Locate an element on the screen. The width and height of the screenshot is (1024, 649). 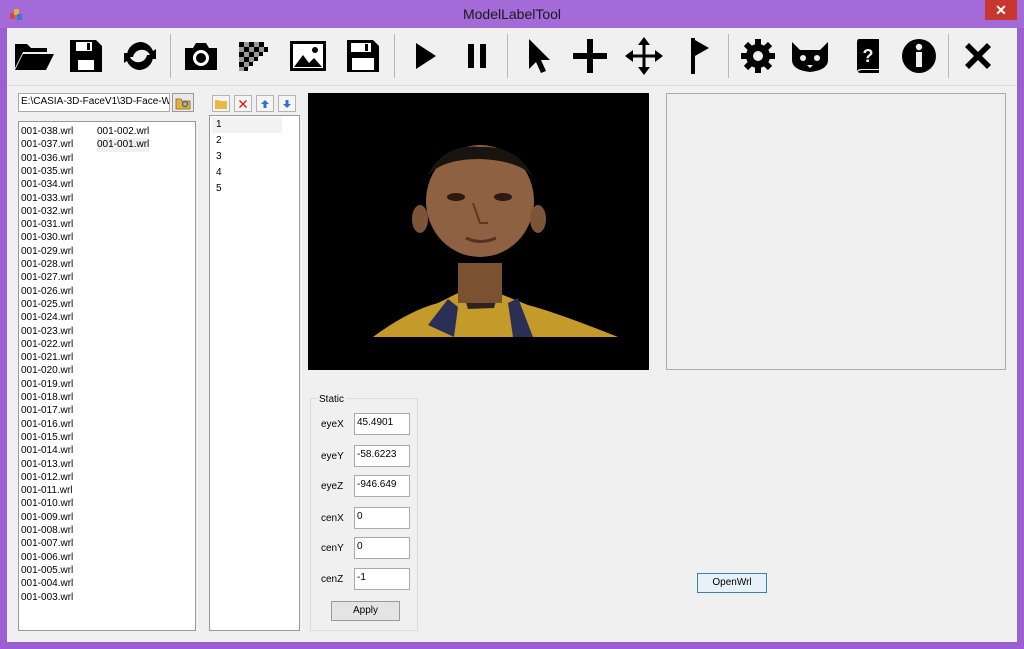
delete-icon is located at coordinates (243, 103).